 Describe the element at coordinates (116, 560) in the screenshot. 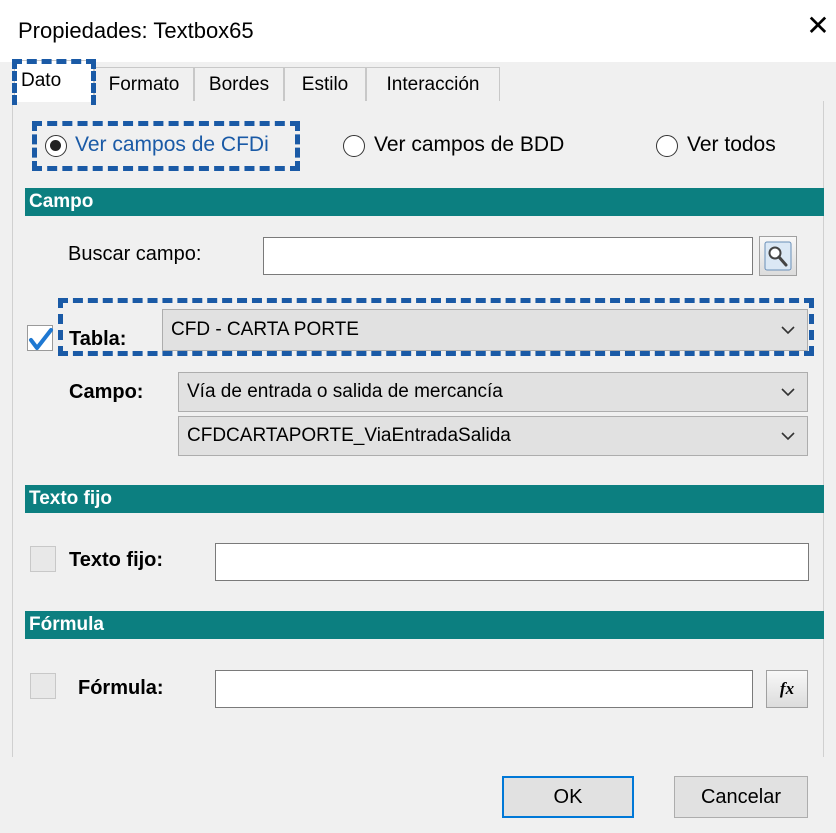

I see `texto-fijo-label: Texto fijo:` at that location.